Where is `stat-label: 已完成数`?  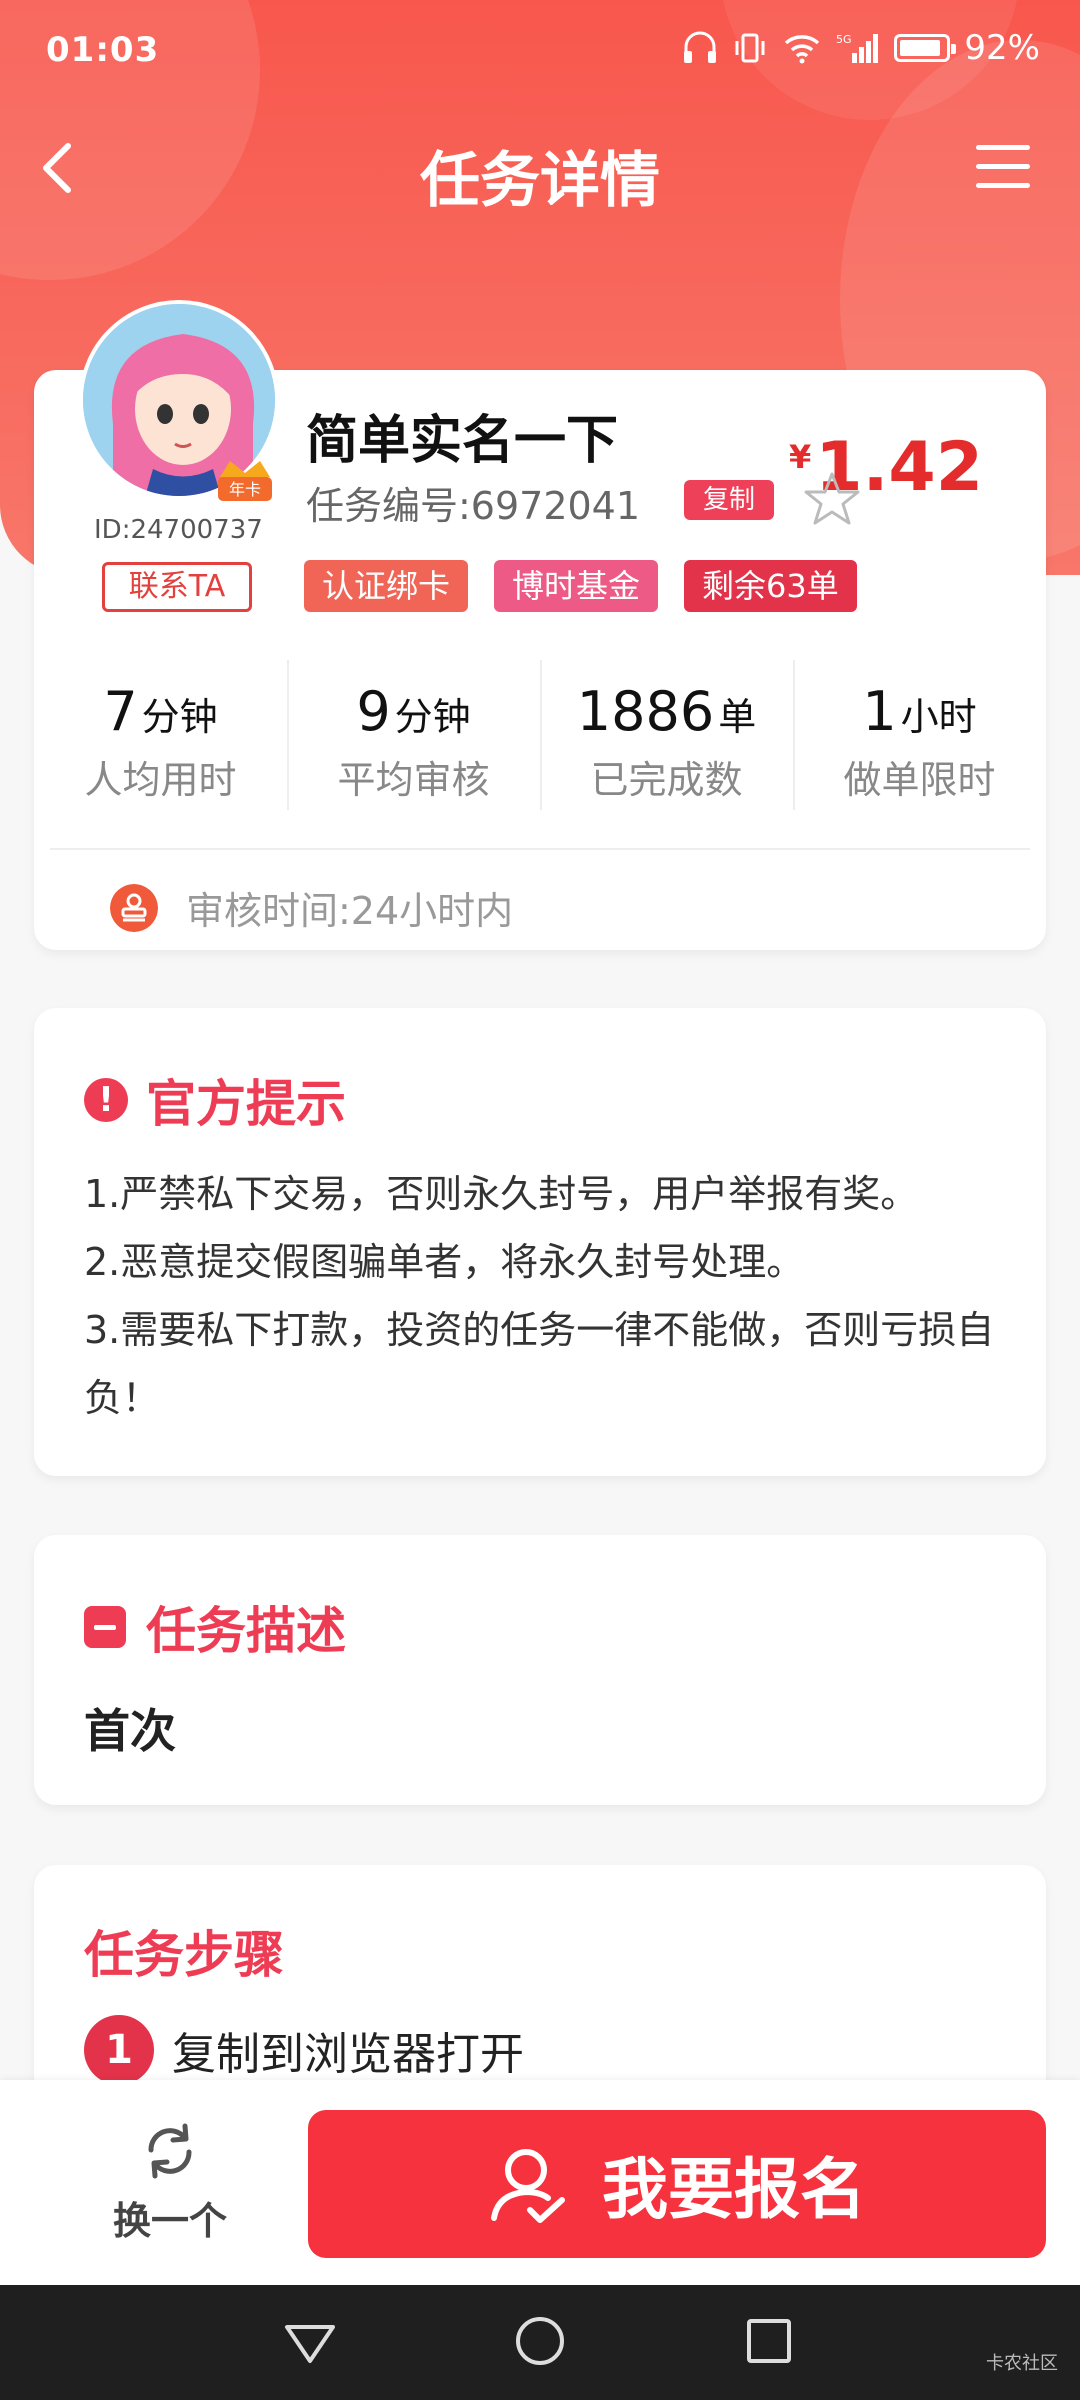 stat-label: 已完成数 is located at coordinates (666, 780).